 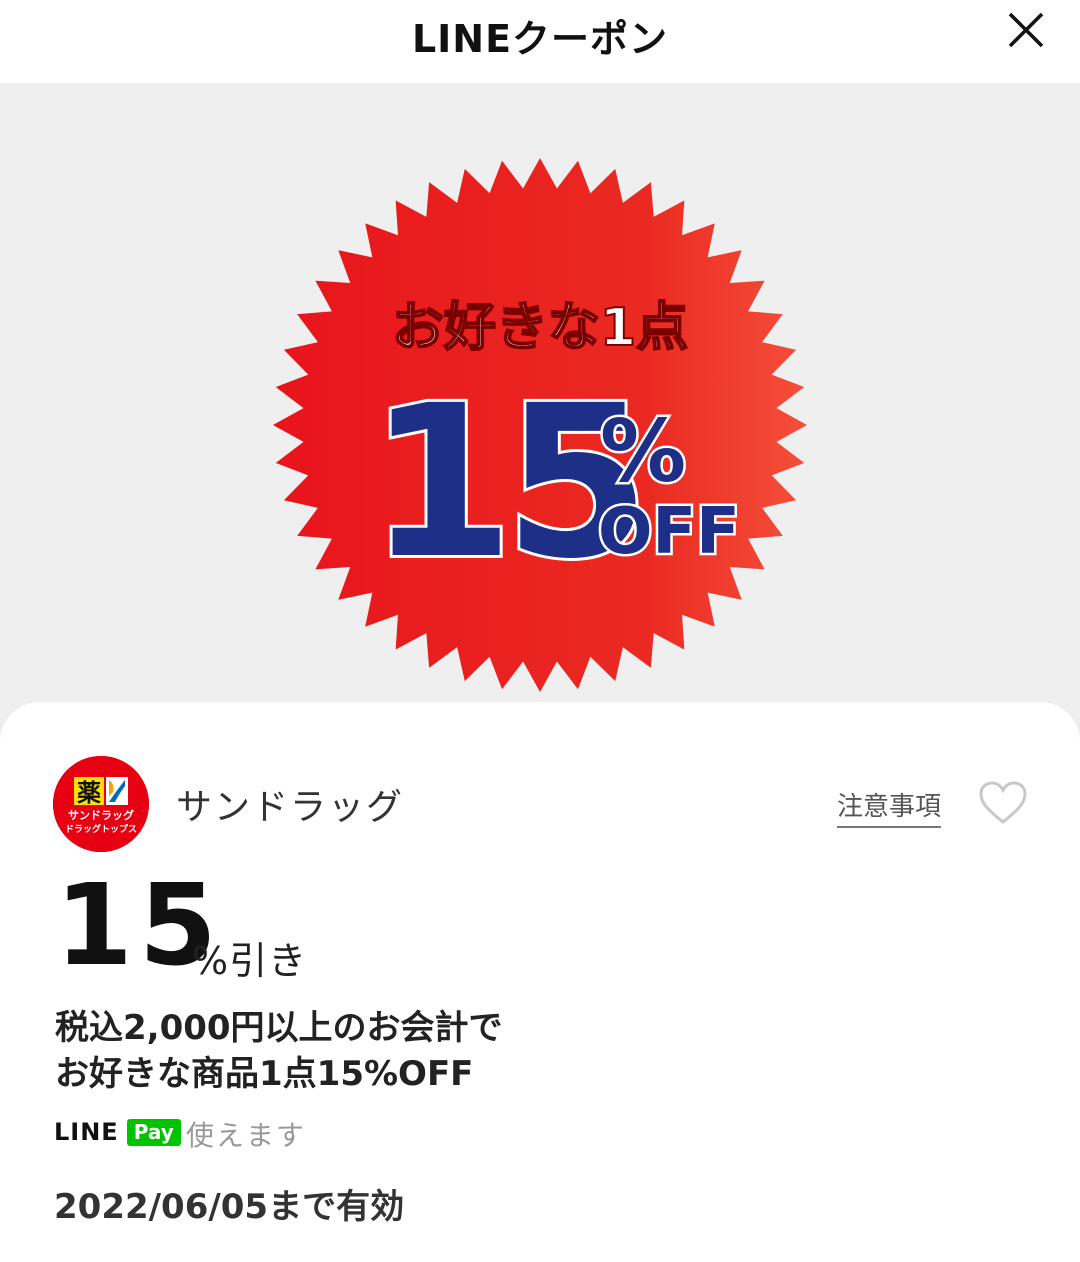 I want to click on hero-percent: %, so click(x=643, y=452).